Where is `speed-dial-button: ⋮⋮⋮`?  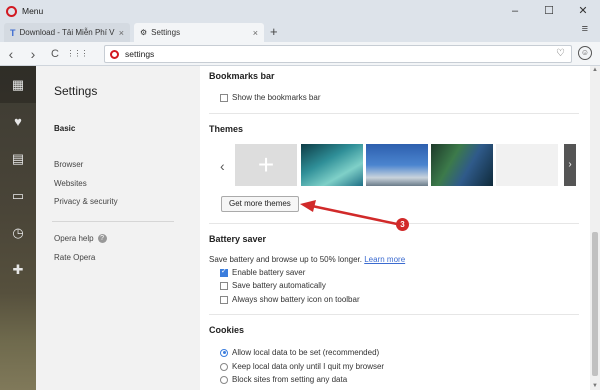
speed-dial-button: ⋮⋮⋮ is located at coordinates (77, 53).